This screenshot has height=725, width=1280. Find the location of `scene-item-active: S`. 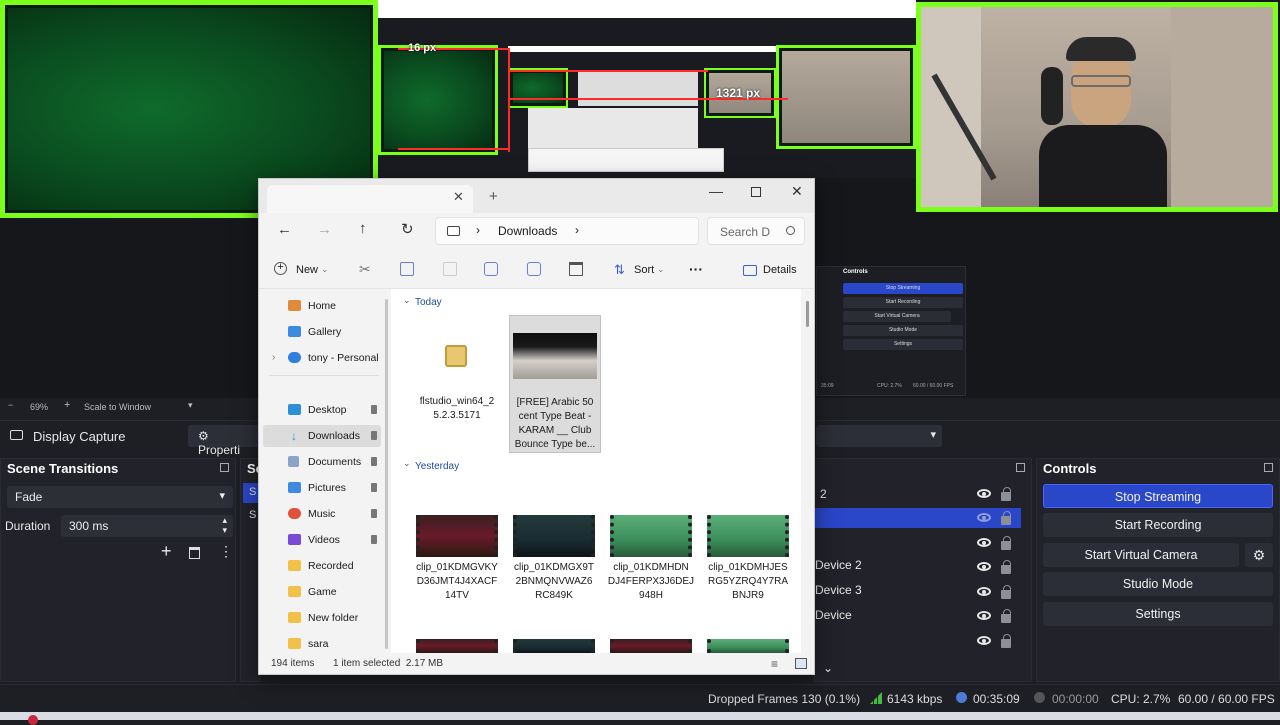

scene-item-active: S is located at coordinates (251, 493).